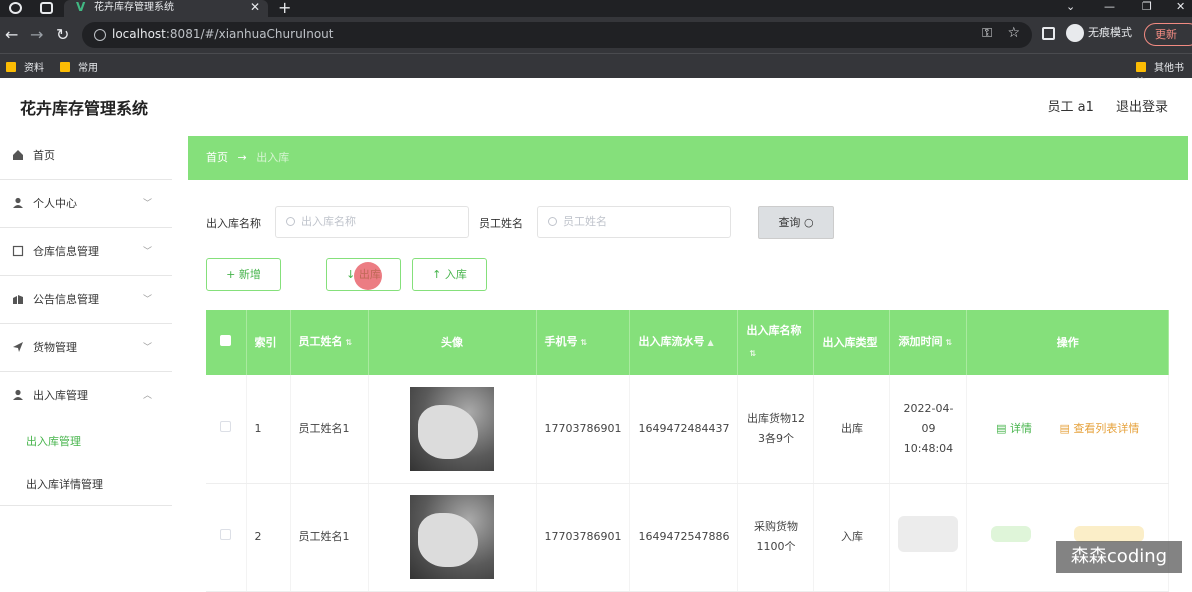  I want to click on sidebar-item-personal-center: 个人中心 ﹀, so click(86, 204).